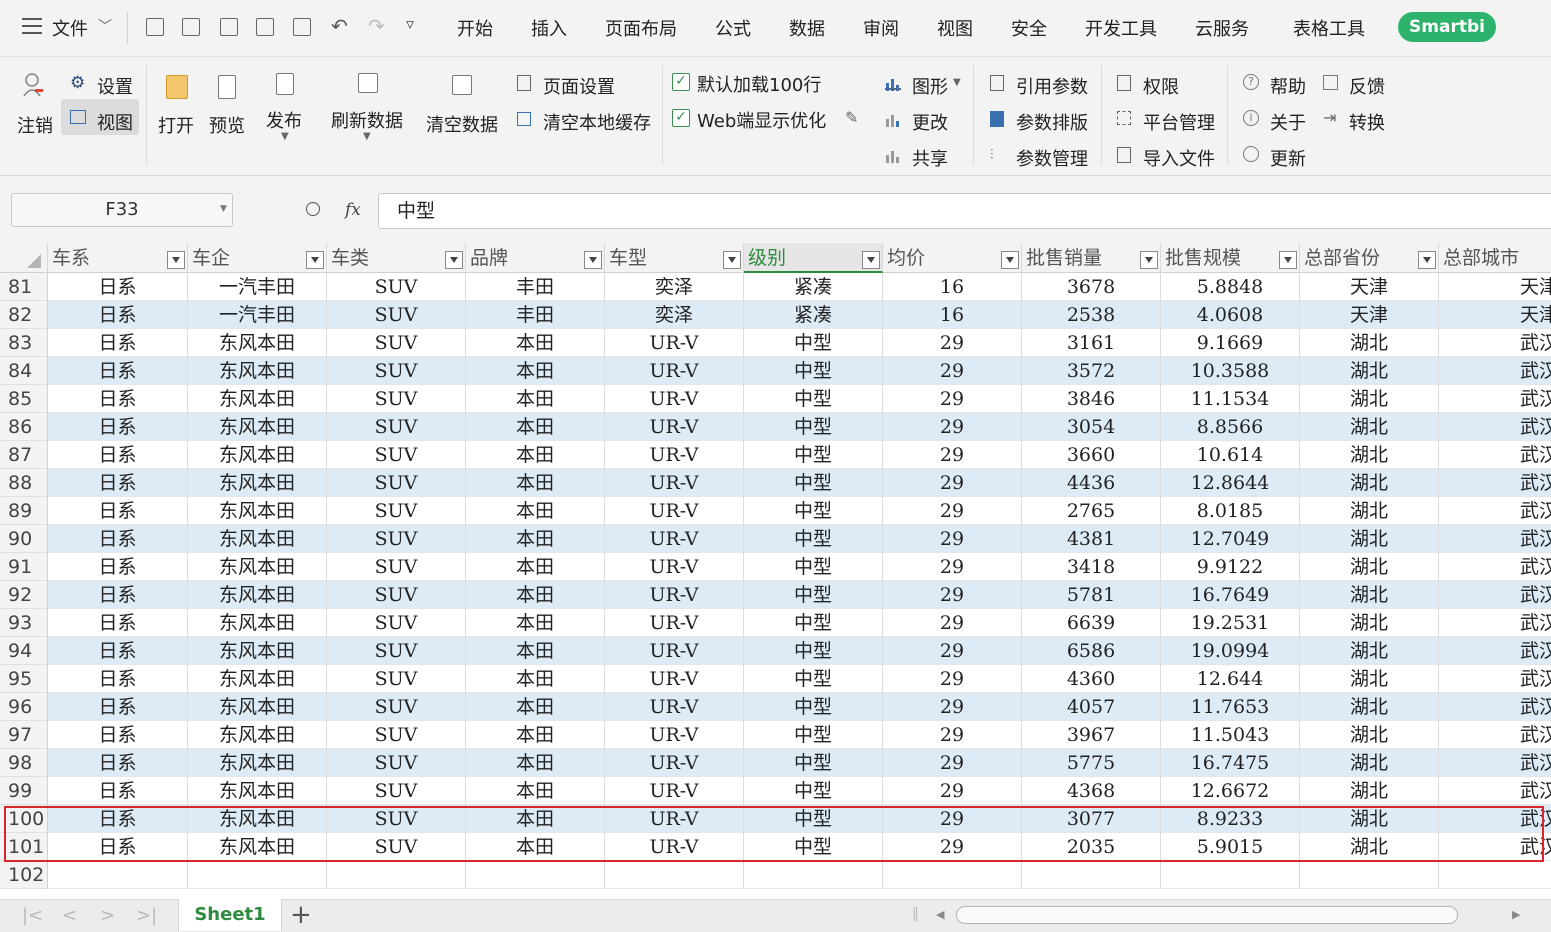  What do you see at coordinates (230, 915) in the screenshot?
I see `sheet-tab: Sheet1` at bounding box center [230, 915].